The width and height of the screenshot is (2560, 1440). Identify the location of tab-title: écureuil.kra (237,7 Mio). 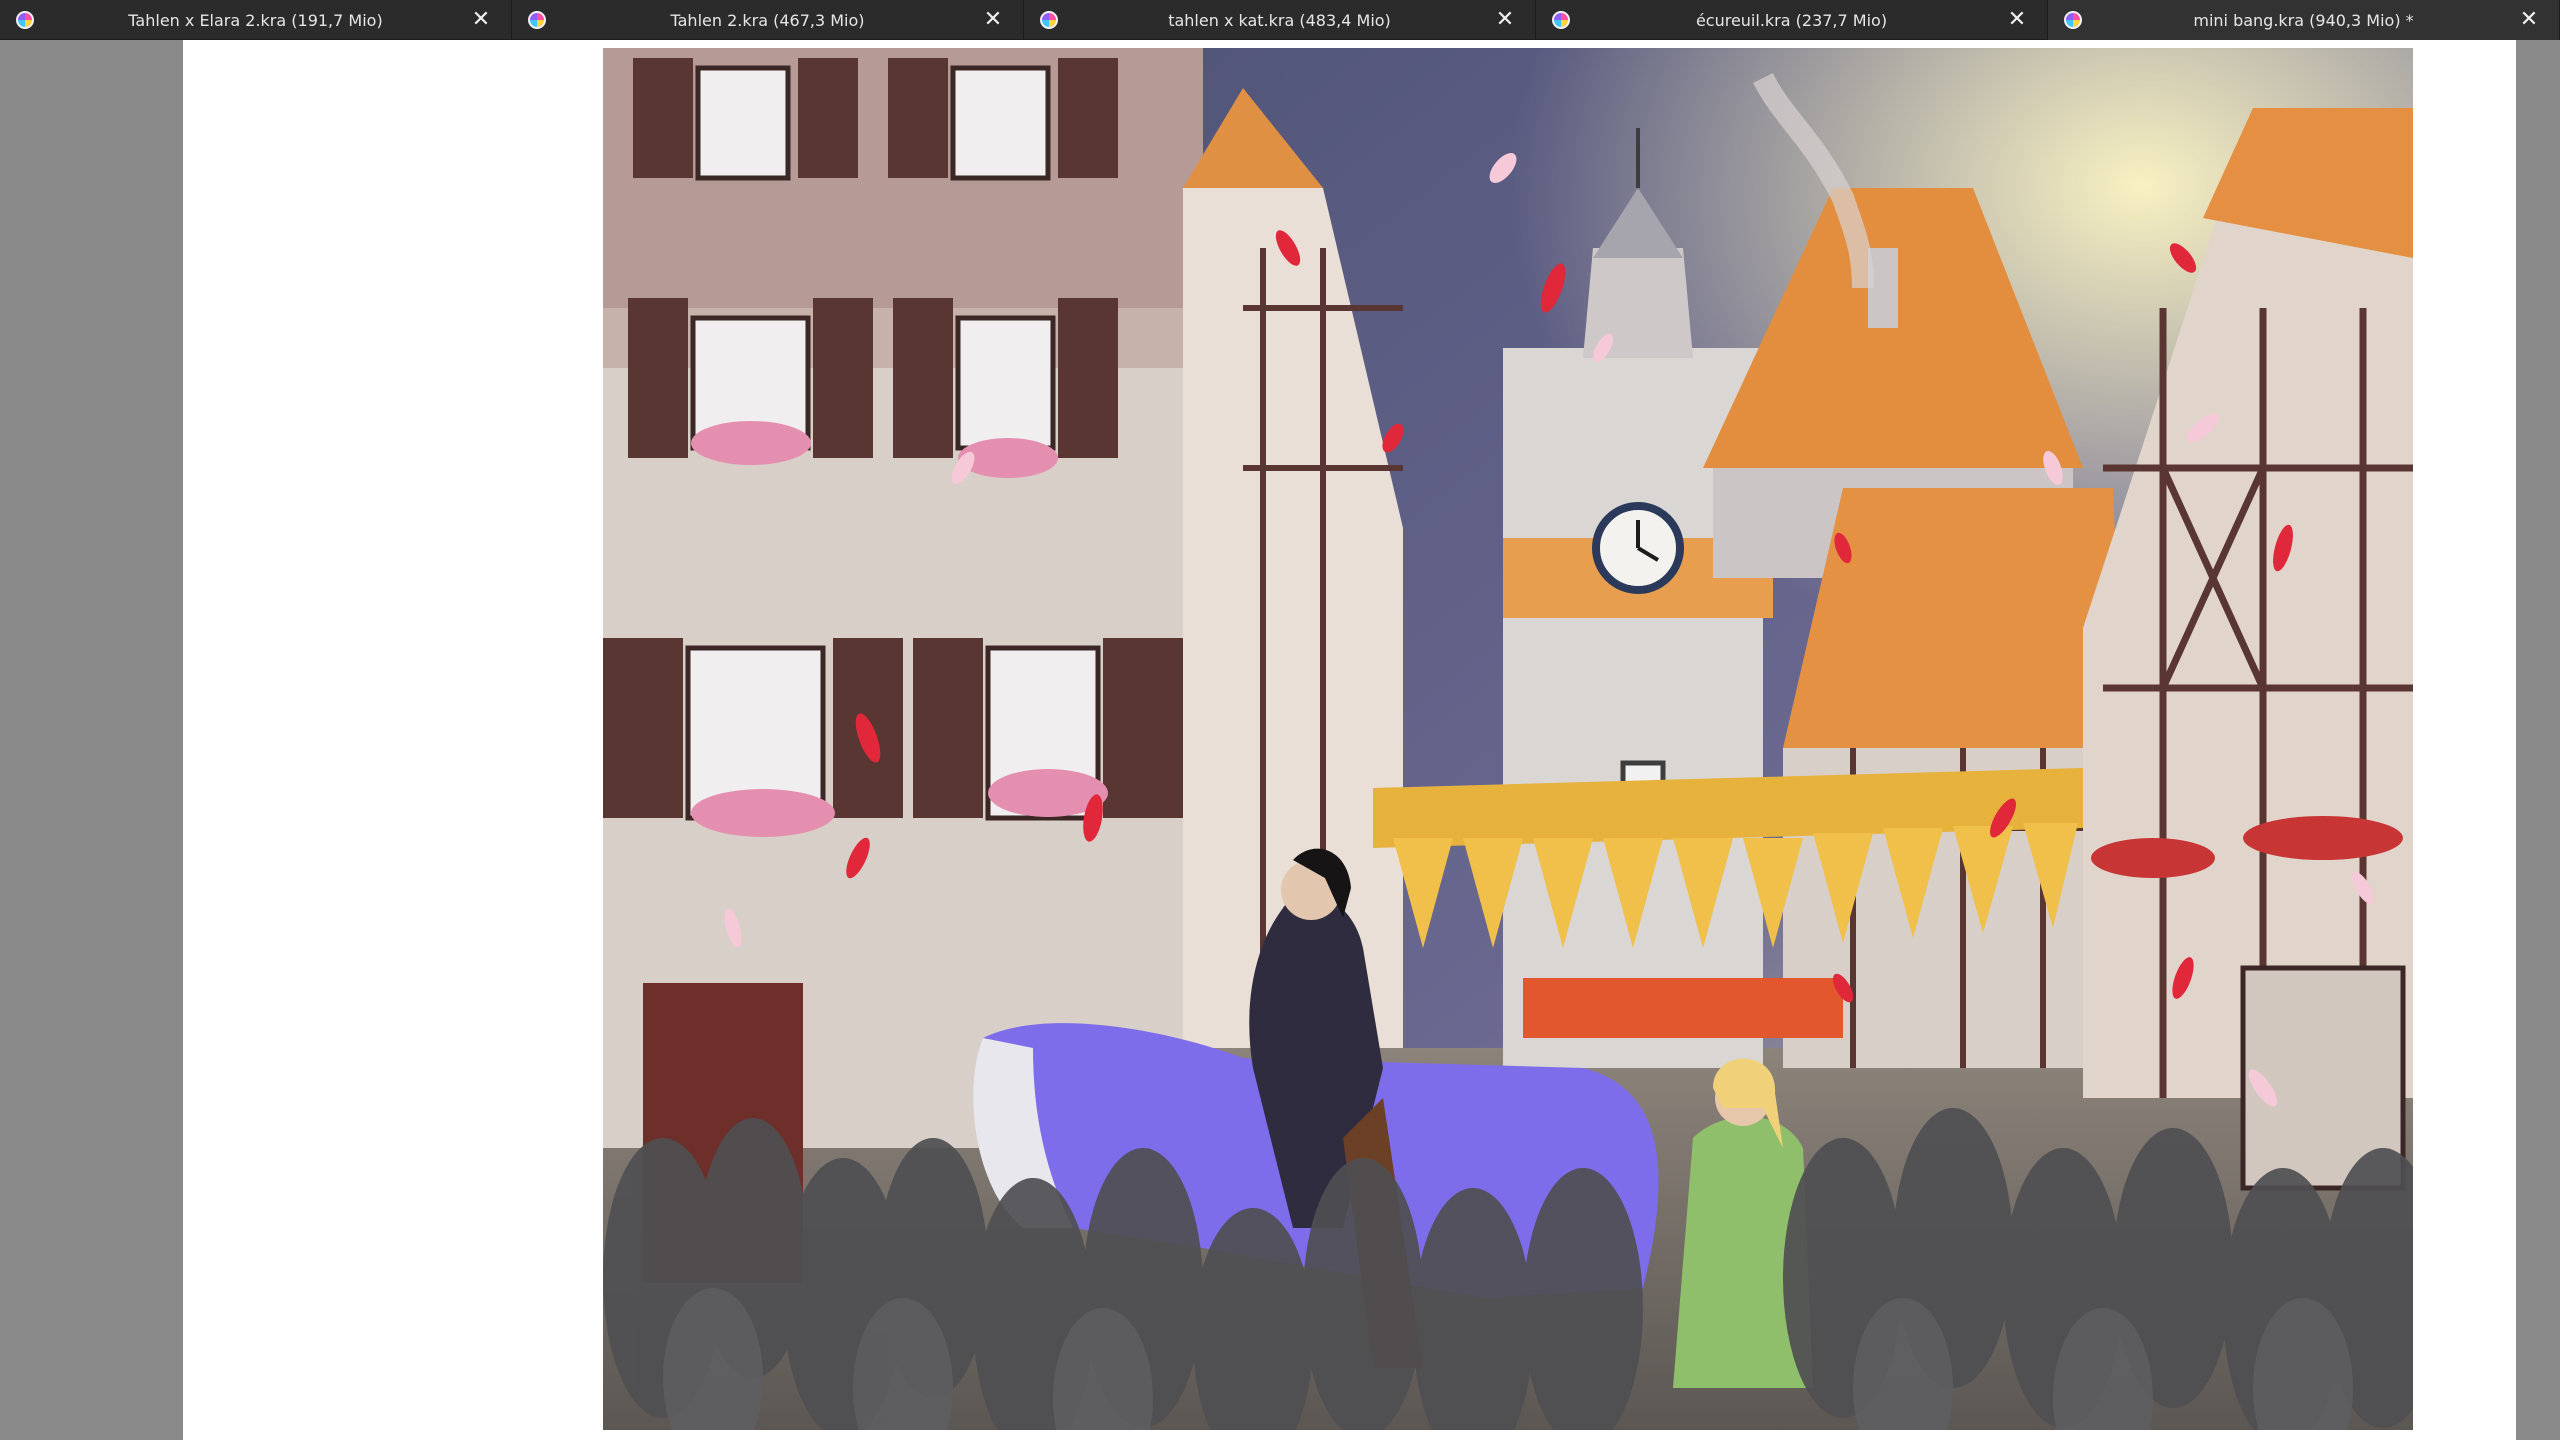
(1791, 20).